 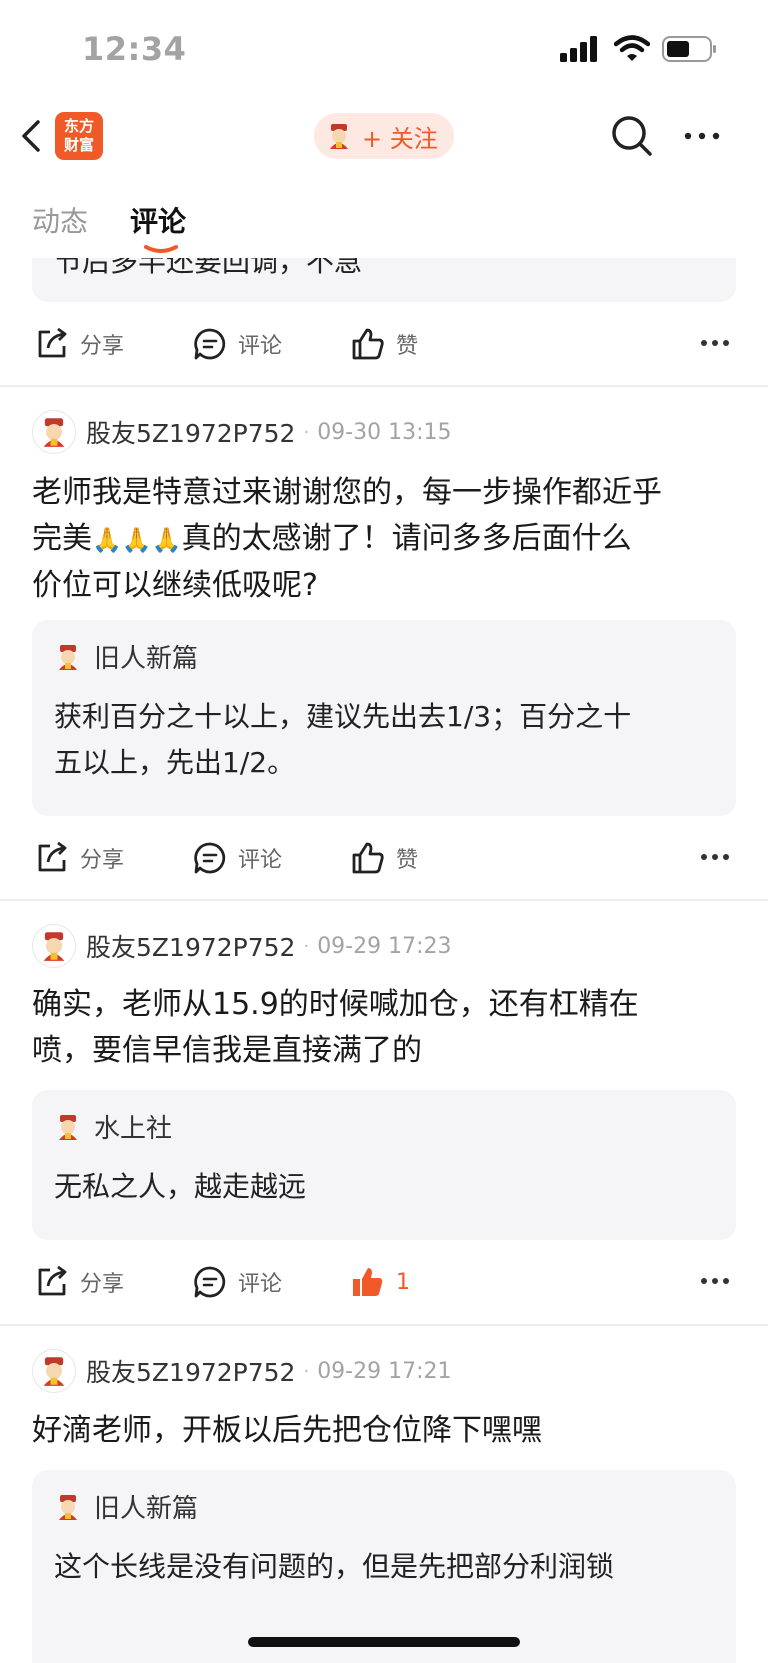 I want to click on comment-line: 完美🙏🙏🙏真的太感谢了！请问多多后面什么, so click(x=384, y=539).